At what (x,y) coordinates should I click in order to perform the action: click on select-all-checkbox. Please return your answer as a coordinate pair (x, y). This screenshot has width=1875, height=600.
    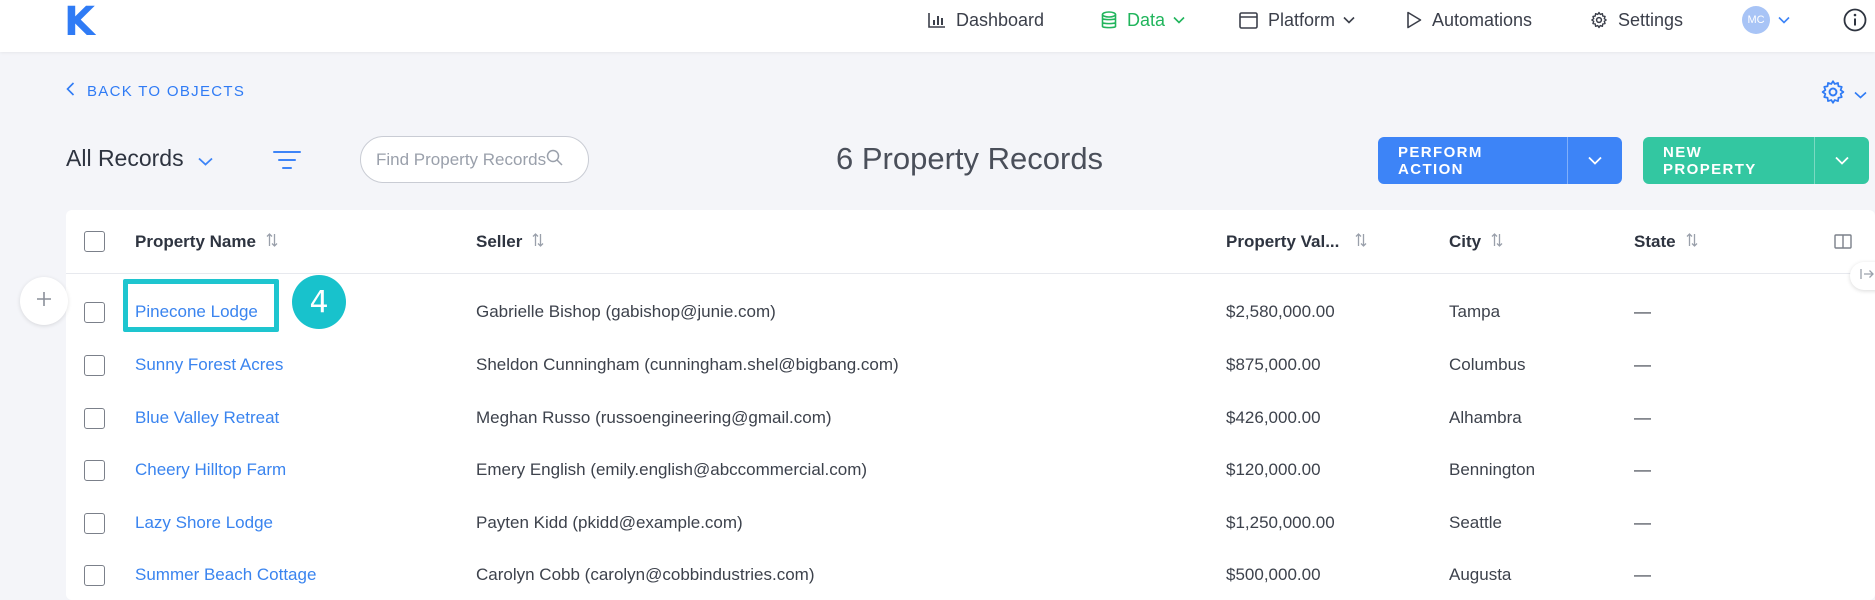
    Looking at the image, I should click on (94, 241).